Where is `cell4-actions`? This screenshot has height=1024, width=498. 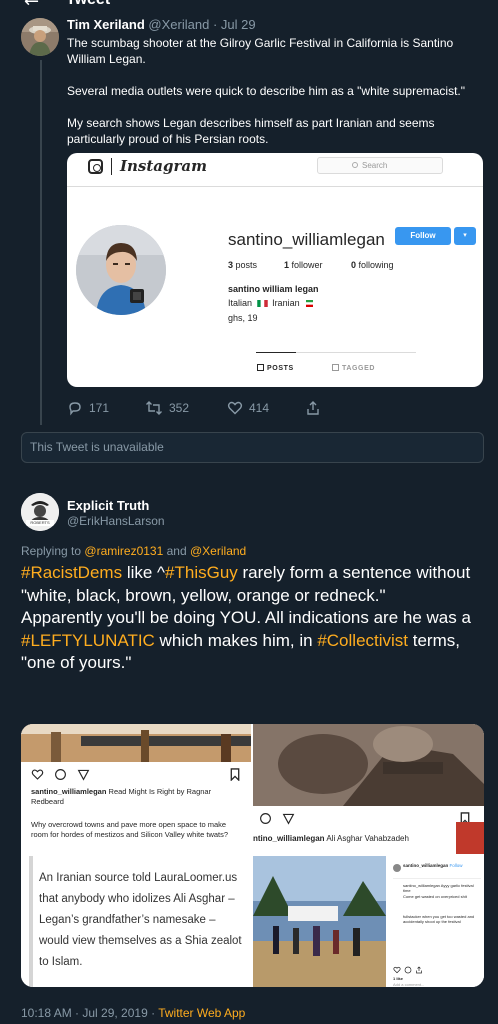
cell4-actions is located at coordinates (408, 970).